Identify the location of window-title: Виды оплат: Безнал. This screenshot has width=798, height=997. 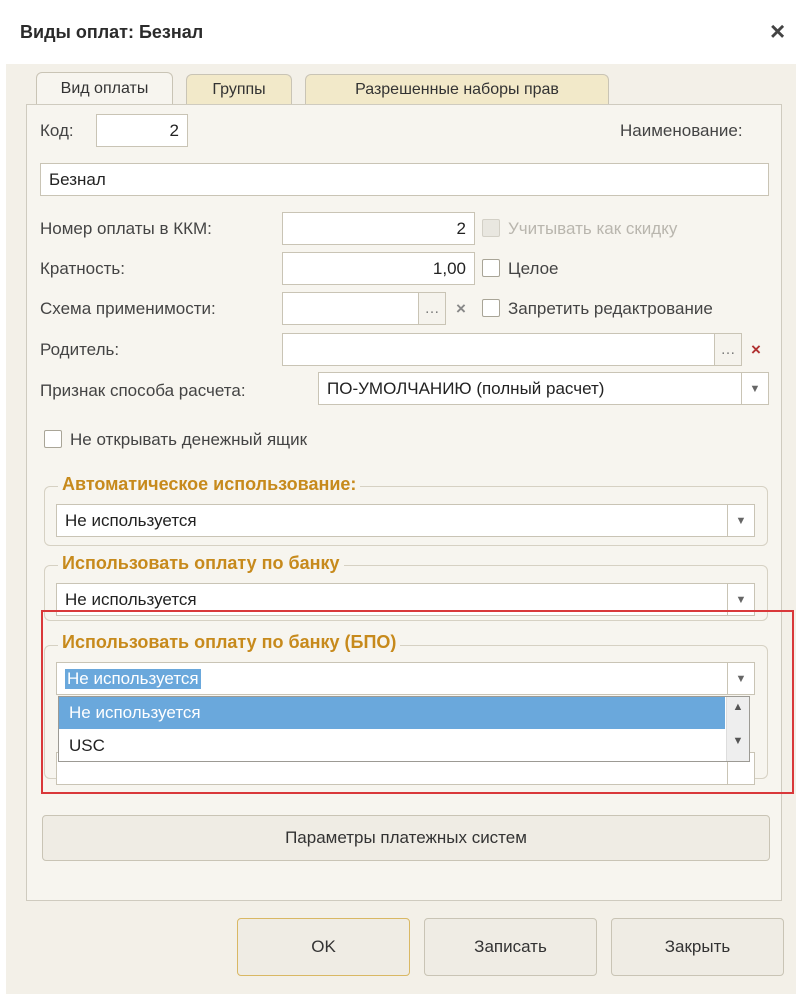
(112, 32).